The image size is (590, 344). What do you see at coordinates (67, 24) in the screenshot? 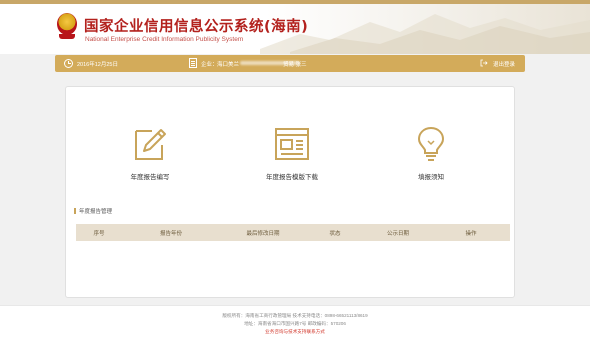
I see `national-emblem-icon` at bounding box center [67, 24].